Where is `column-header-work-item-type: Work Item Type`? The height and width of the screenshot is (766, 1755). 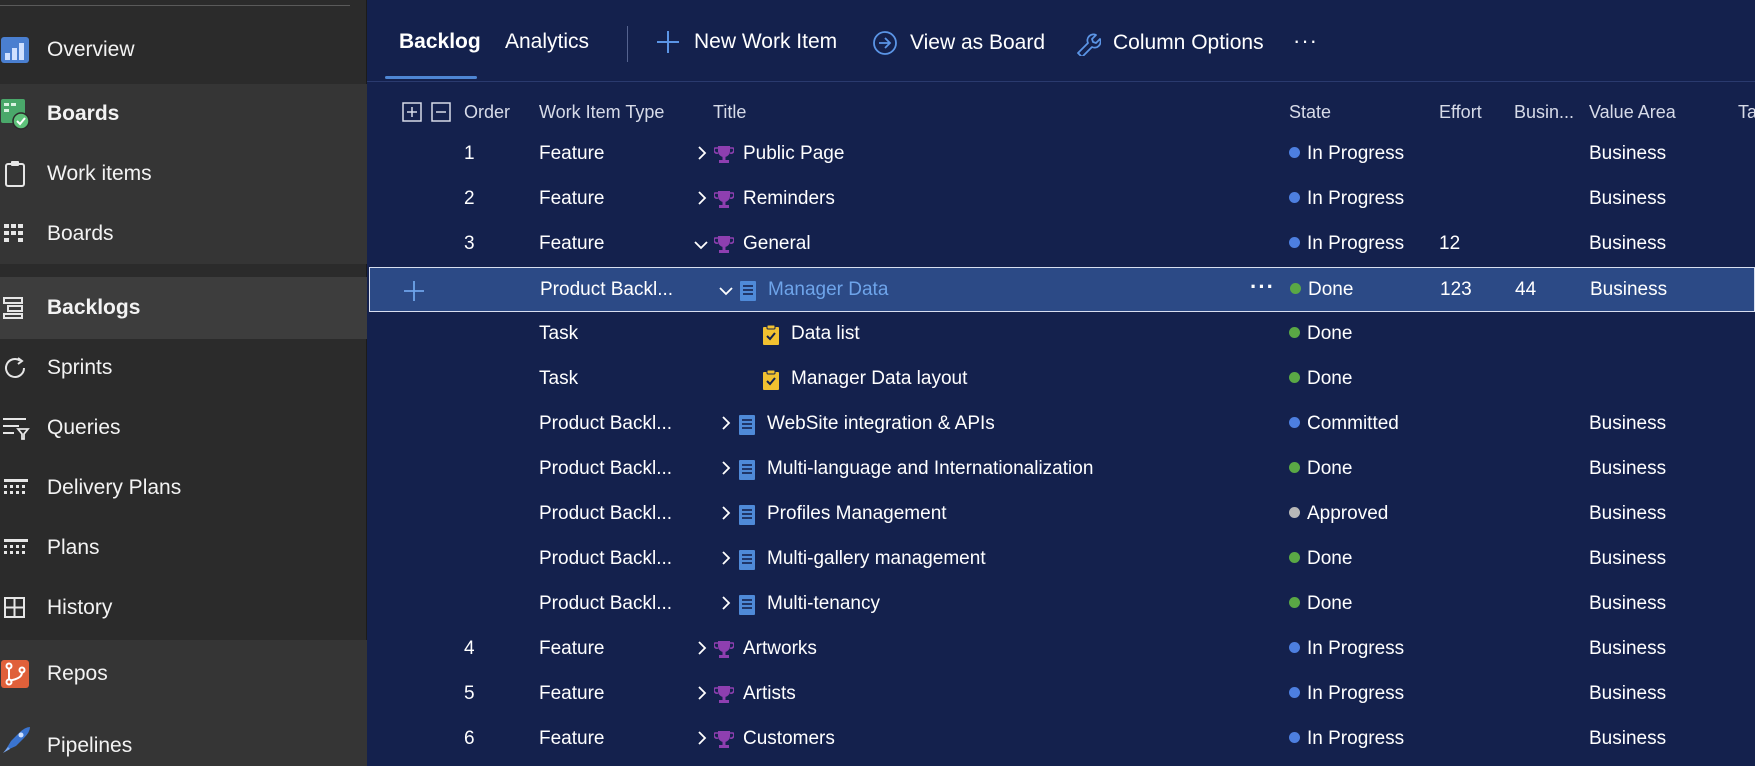
column-header-work-item-type: Work Item Type is located at coordinates (601, 112).